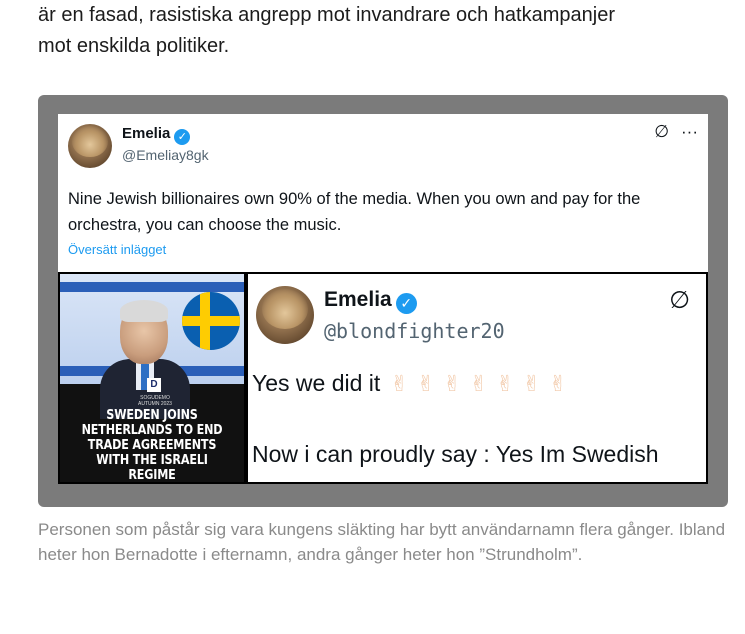  What do you see at coordinates (316, 383) in the screenshot?
I see `tweet-line-1-text: Yes we did it` at bounding box center [316, 383].